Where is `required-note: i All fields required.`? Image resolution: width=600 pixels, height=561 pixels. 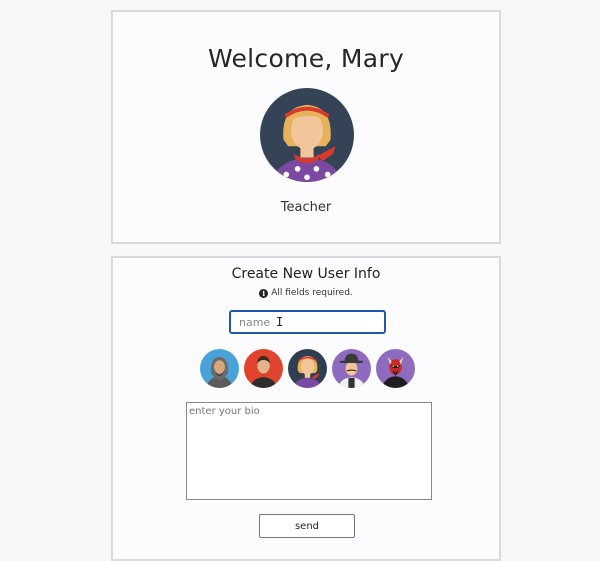 required-note: i All fields required. is located at coordinates (306, 293).